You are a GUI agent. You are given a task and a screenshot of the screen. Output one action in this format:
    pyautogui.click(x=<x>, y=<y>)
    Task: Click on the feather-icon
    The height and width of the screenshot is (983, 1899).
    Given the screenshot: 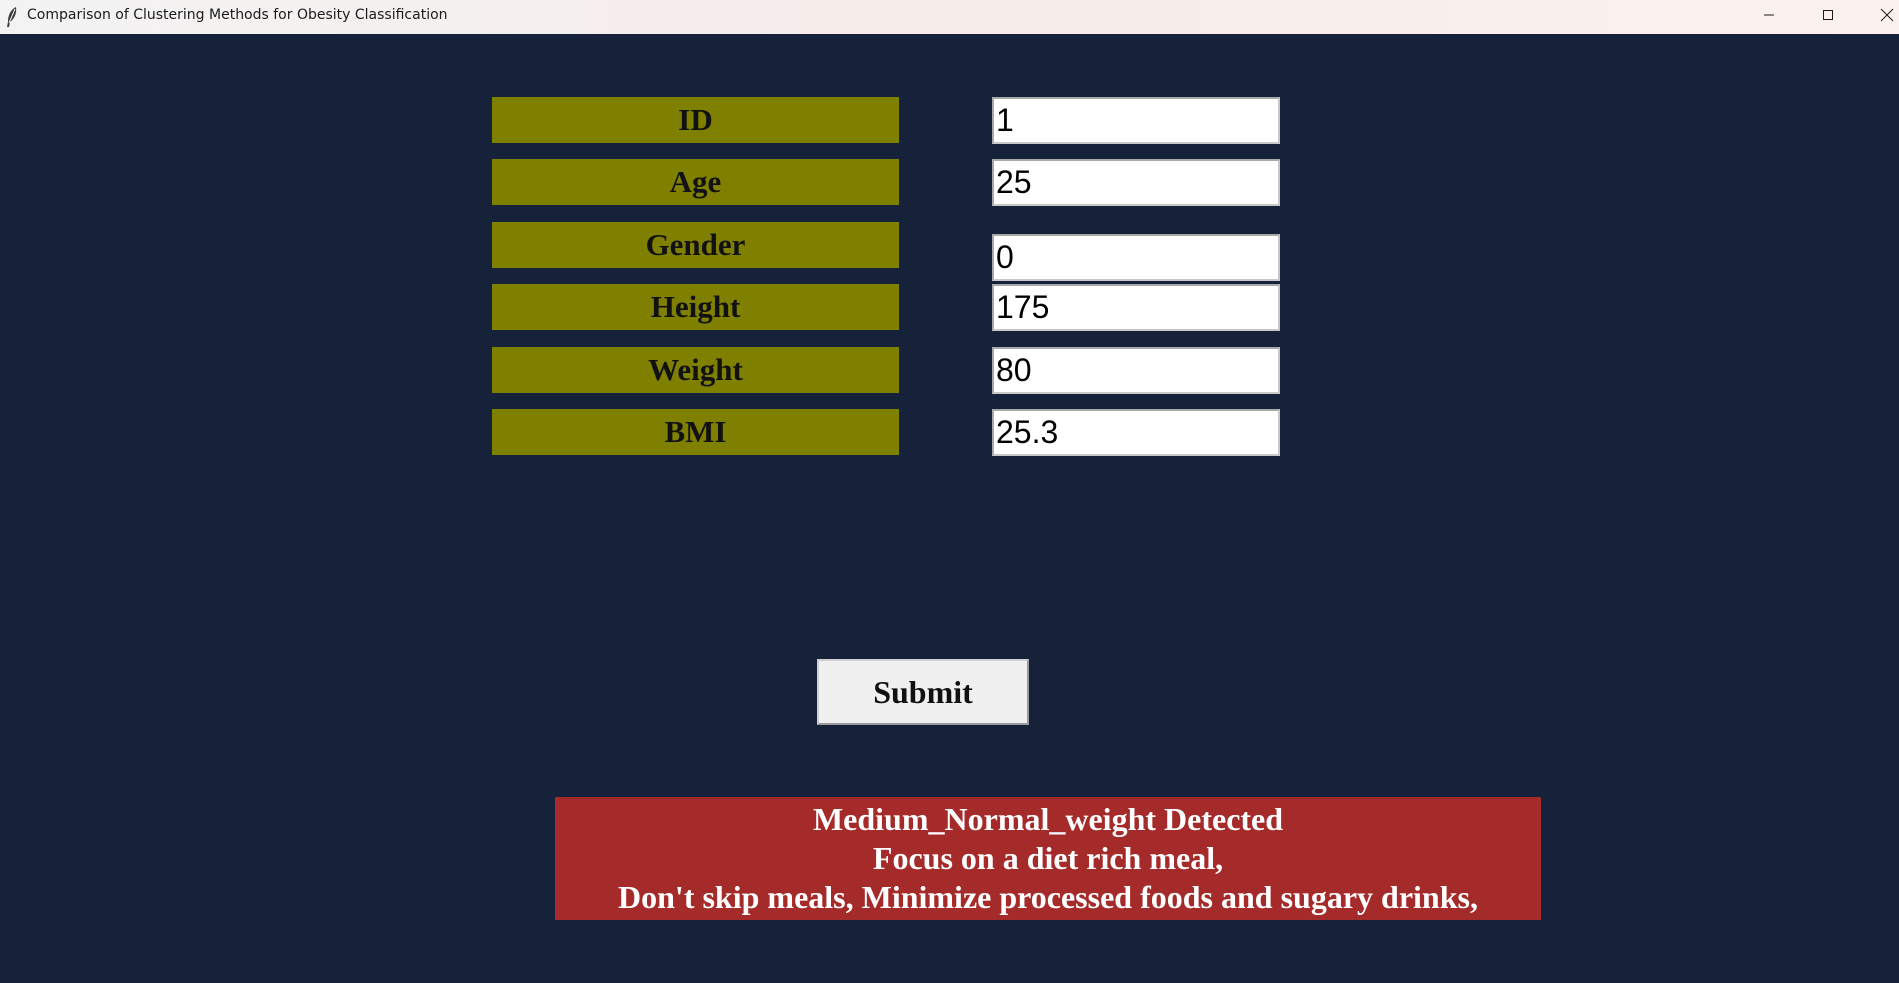 What is the action you would take?
    pyautogui.click(x=12, y=17)
    